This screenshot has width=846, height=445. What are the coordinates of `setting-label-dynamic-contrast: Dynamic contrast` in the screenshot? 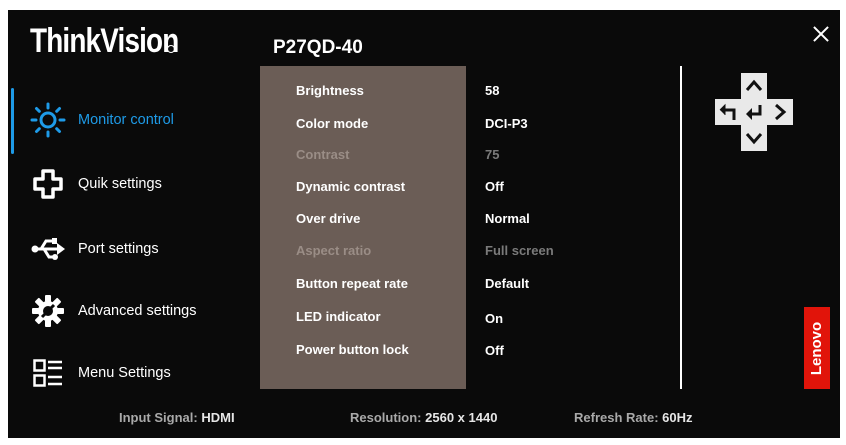 It's located at (350, 186).